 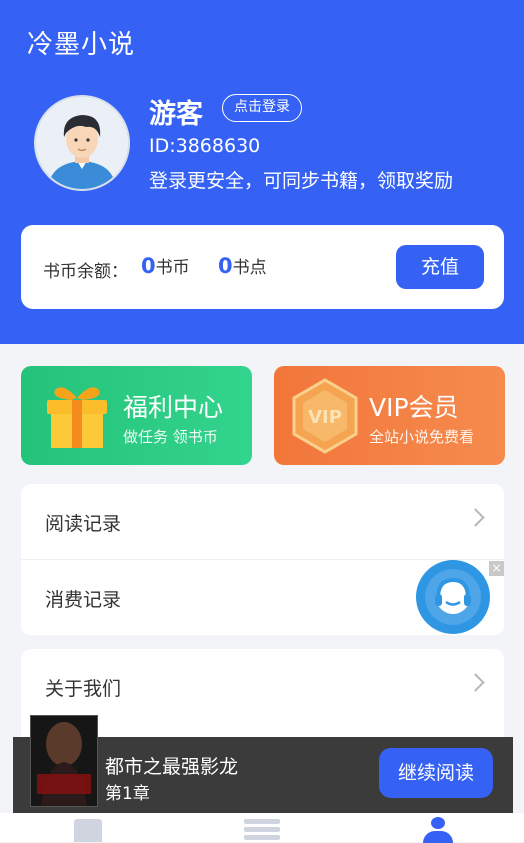 I want to click on avatar-icon, so click(x=82, y=143).